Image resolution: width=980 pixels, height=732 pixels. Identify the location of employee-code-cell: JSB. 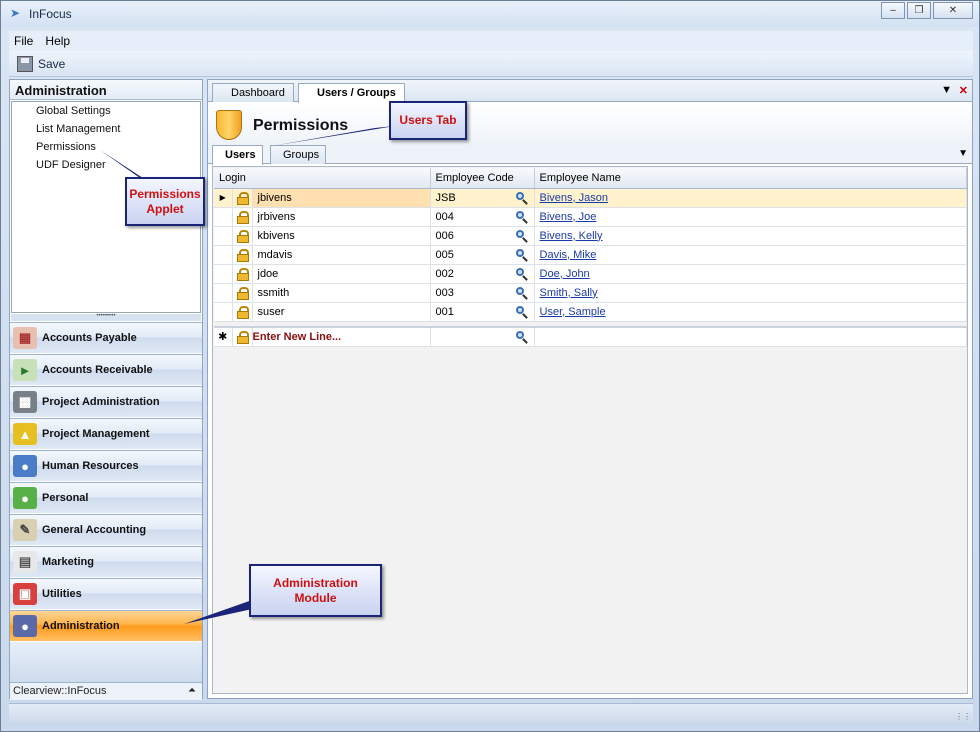
(482, 198).